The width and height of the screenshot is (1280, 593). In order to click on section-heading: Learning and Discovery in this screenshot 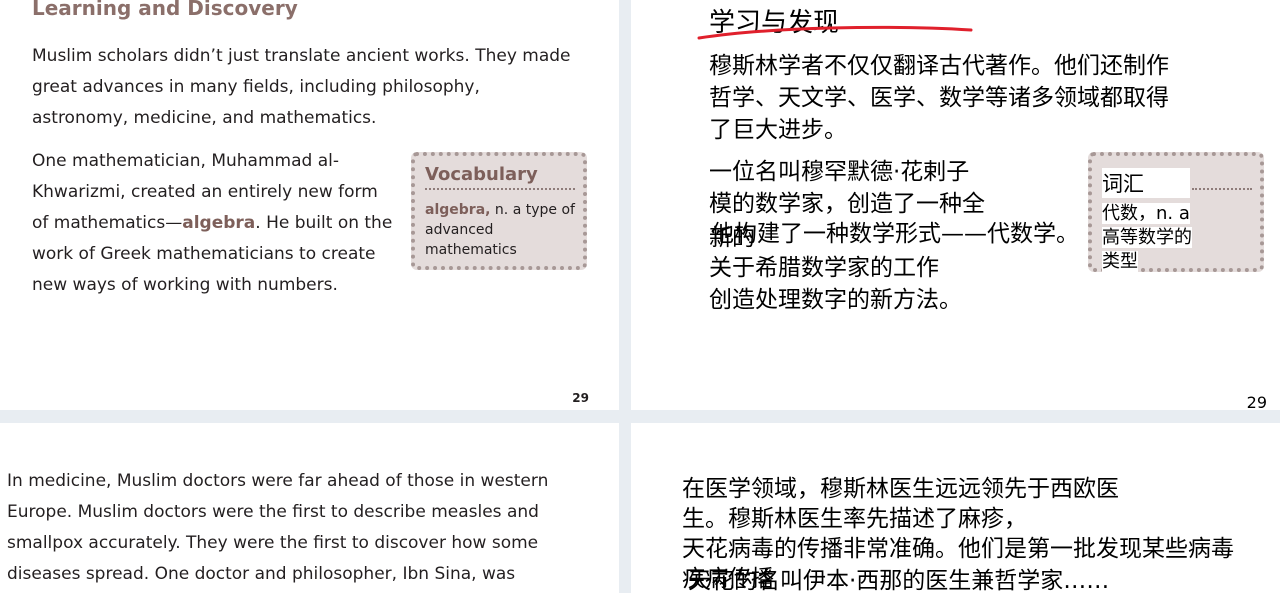, I will do `click(165, 10)`.